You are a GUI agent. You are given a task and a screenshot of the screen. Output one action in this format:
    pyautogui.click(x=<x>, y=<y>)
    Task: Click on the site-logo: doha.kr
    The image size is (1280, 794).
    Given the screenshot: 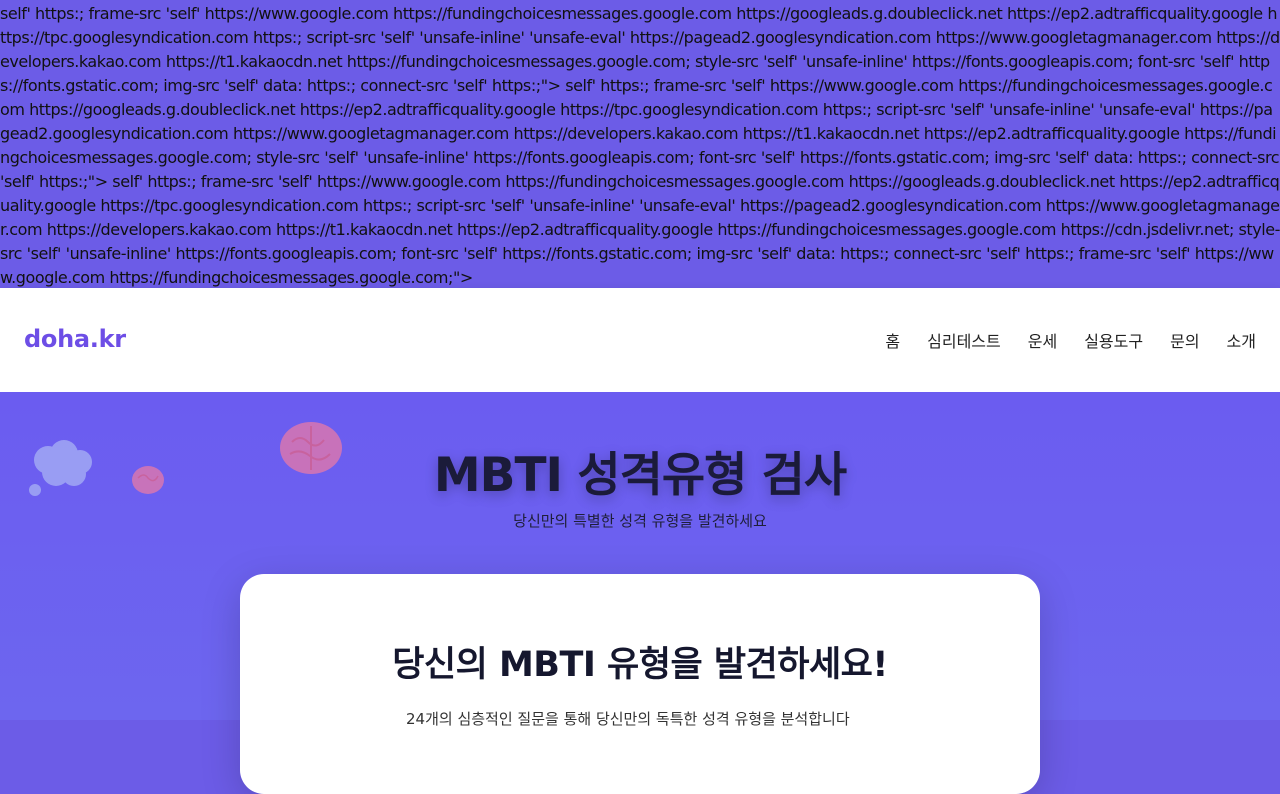 What is the action you would take?
    pyautogui.click(x=75, y=339)
    